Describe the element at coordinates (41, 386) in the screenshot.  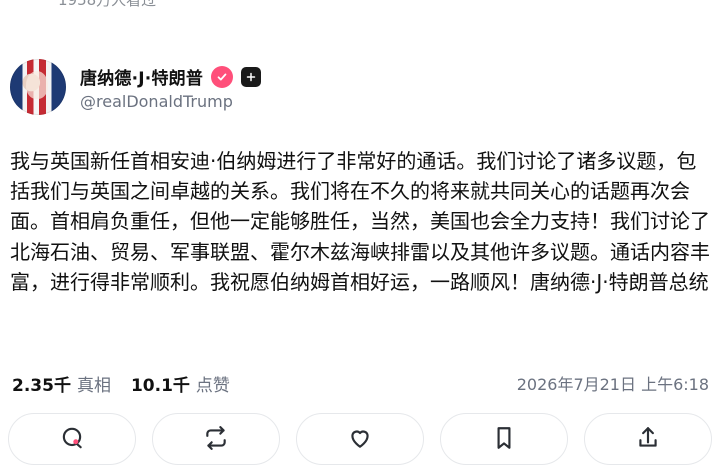
I see `reposts-count: 2.35千` at that location.